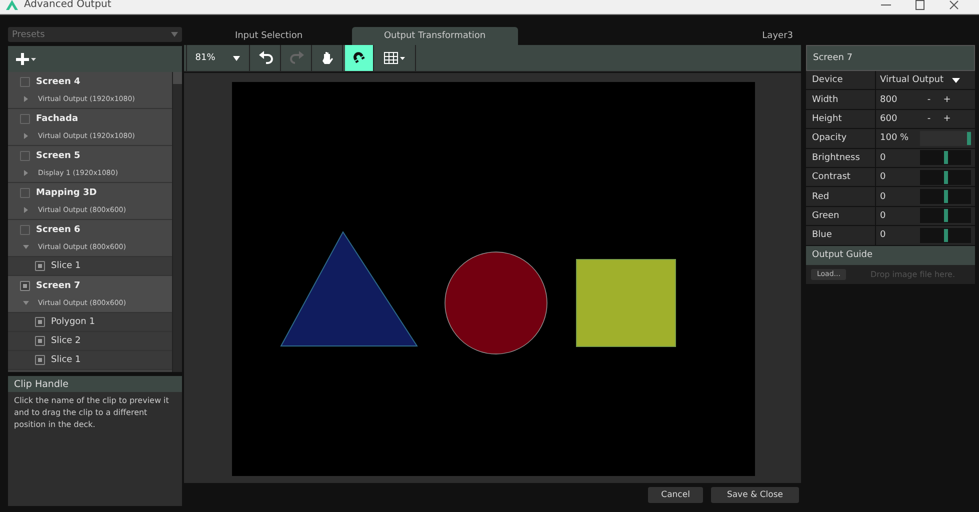 This screenshot has width=979, height=512. Describe the element at coordinates (890, 255) in the screenshot. I see `section-title: Output Guide` at that location.